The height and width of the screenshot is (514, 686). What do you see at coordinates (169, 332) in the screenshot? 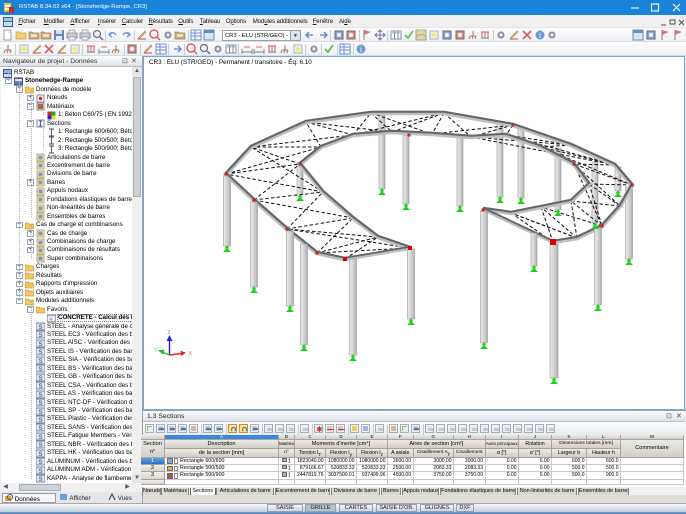
I see `svg-text: z` at bounding box center [169, 332].